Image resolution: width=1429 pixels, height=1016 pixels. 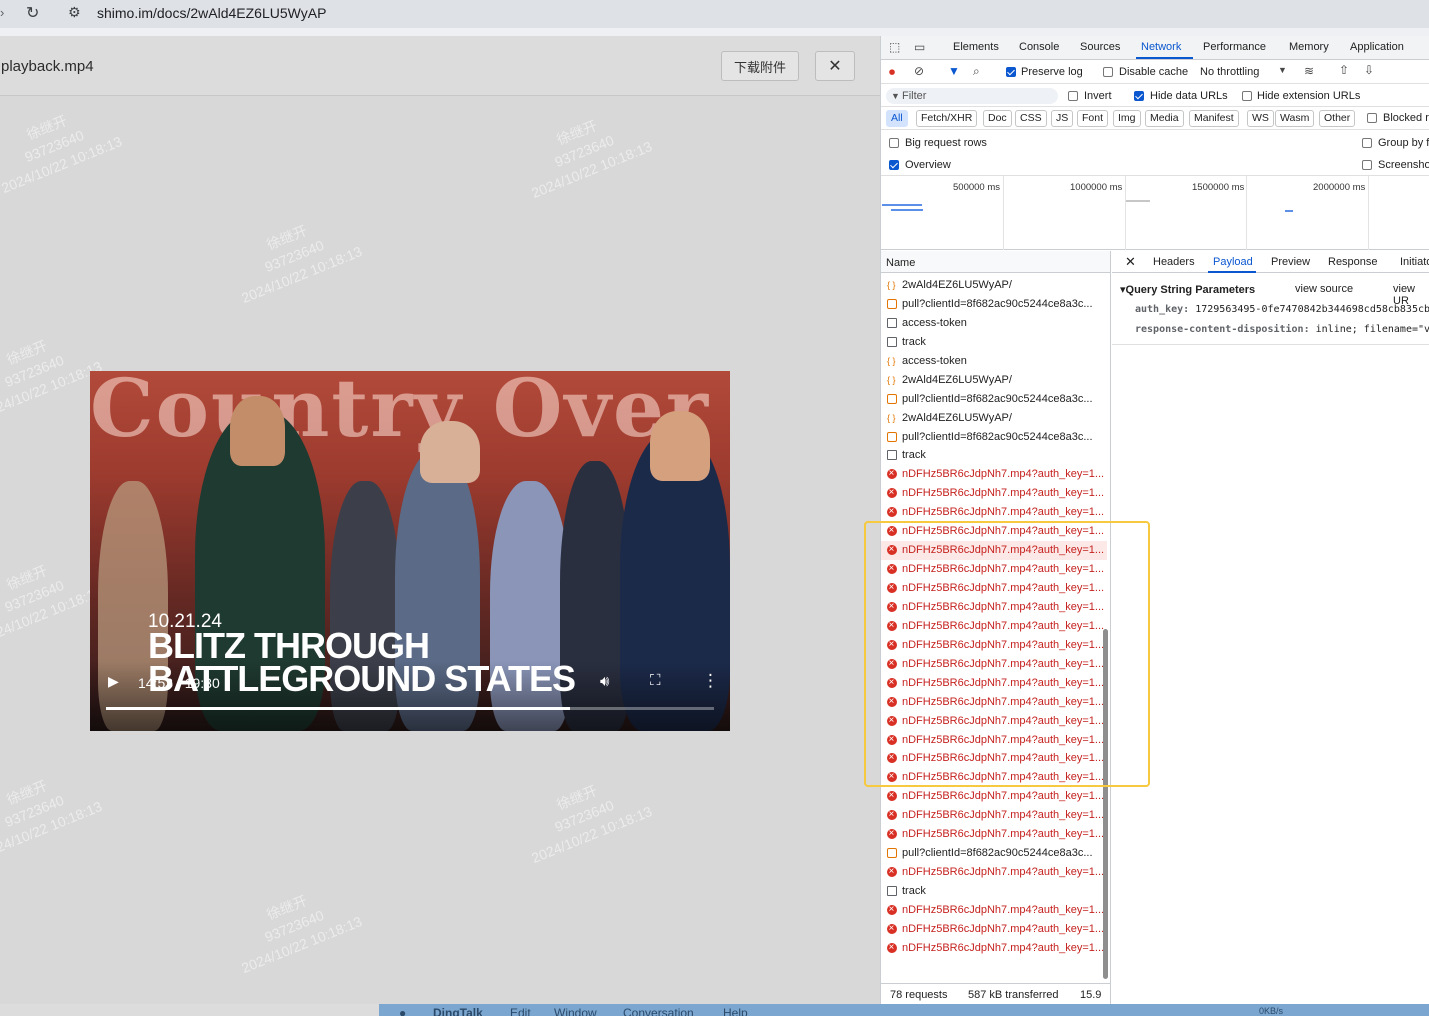 What do you see at coordinates (1229, 72) in the screenshot?
I see `throttling-select: No throttling` at bounding box center [1229, 72].